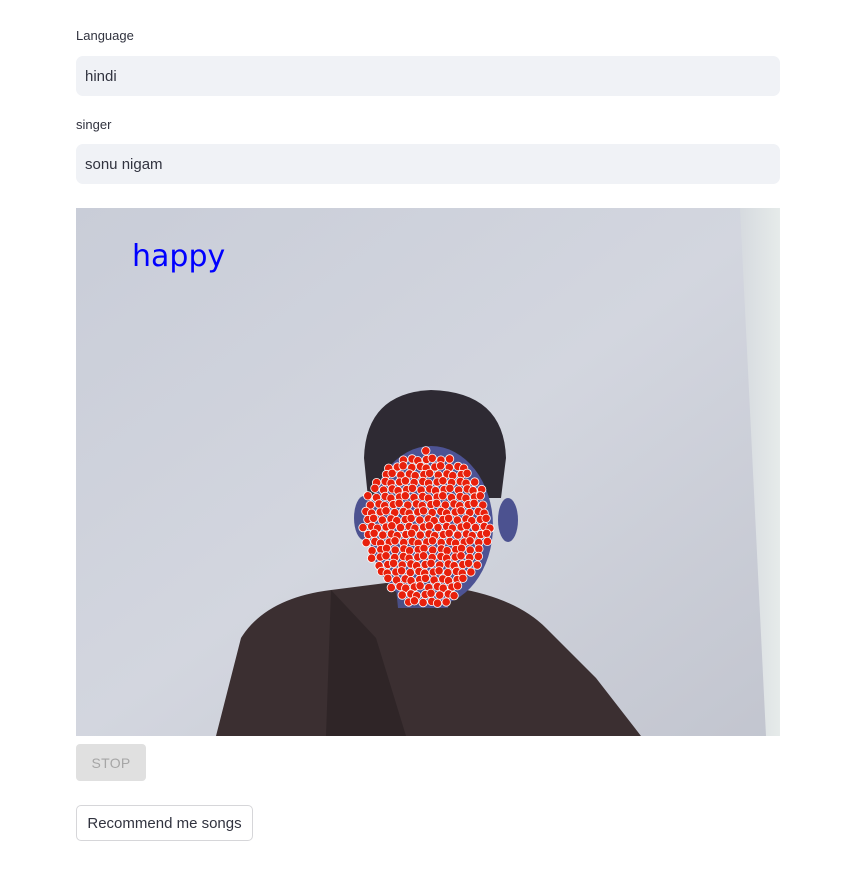  Describe the element at coordinates (428, 164) in the screenshot. I see `singer-input` at that location.